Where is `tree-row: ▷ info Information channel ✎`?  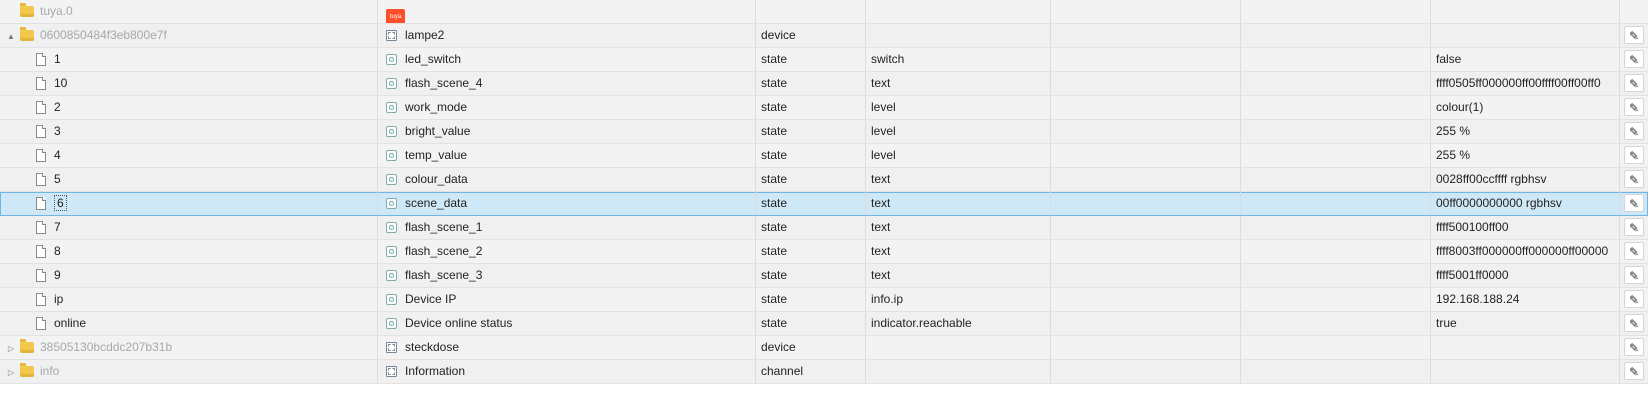
tree-row: ▷ info Information channel ✎ is located at coordinates (824, 372).